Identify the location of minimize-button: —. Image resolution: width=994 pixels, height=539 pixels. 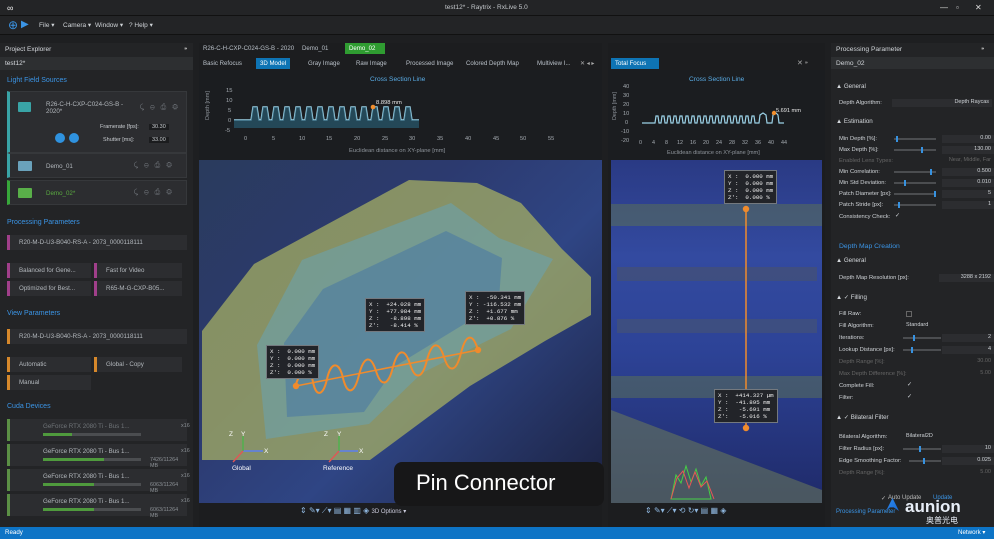
(944, 7).